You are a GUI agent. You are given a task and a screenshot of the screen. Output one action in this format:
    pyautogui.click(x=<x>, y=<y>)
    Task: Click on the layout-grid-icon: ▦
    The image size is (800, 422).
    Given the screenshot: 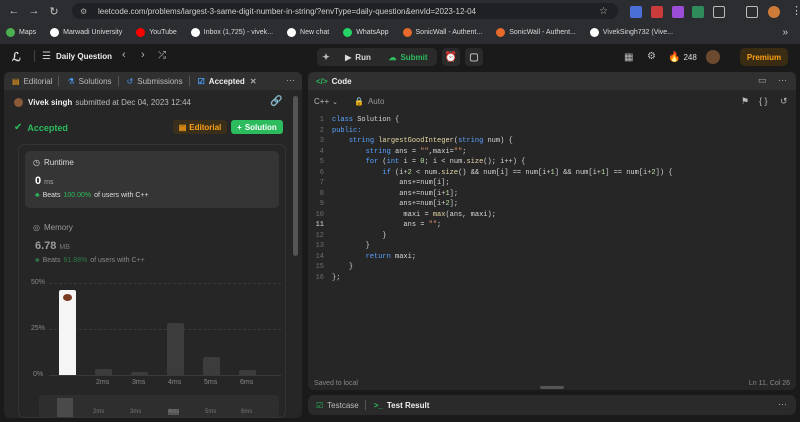 What is the action you would take?
    pyautogui.click(x=628, y=57)
    